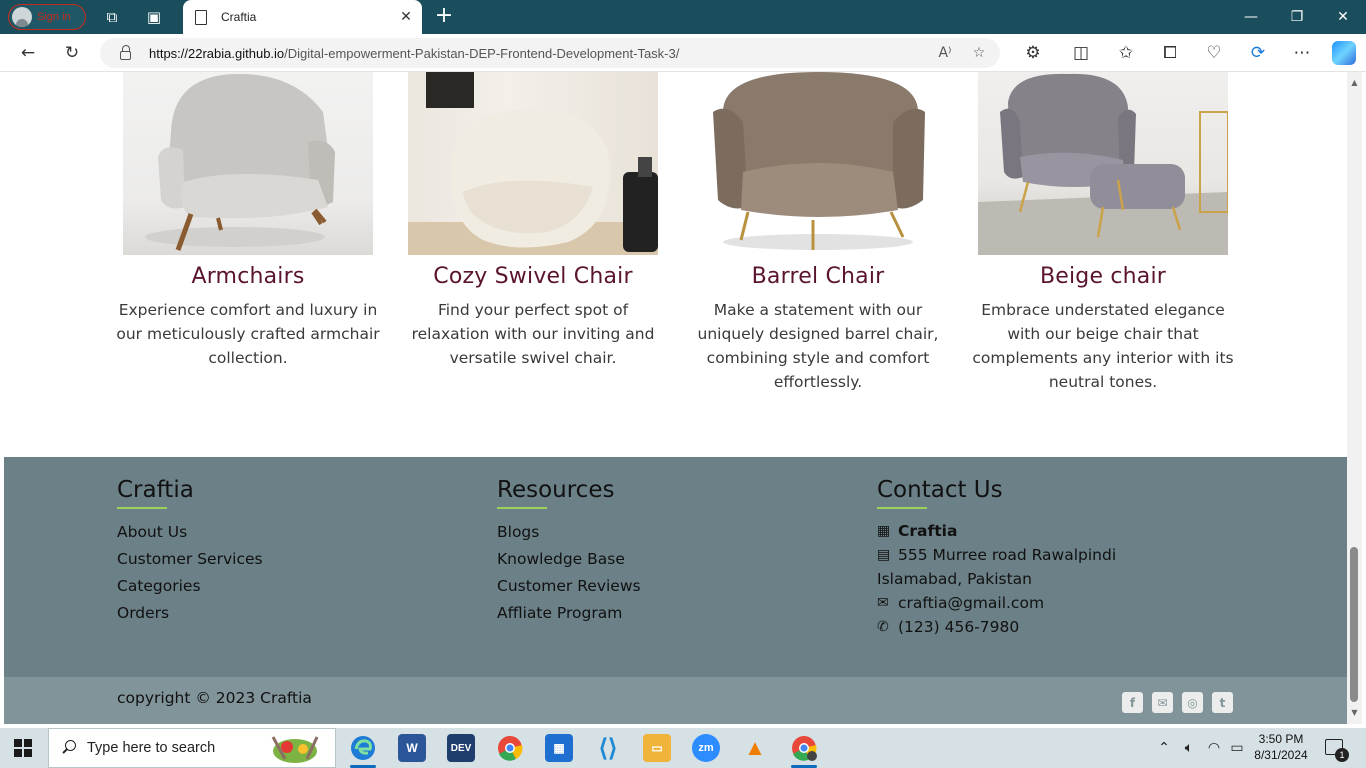 The height and width of the screenshot is (768, 1366). I want to click on edge-bar-icon: ⟳, so click(1258, 53).